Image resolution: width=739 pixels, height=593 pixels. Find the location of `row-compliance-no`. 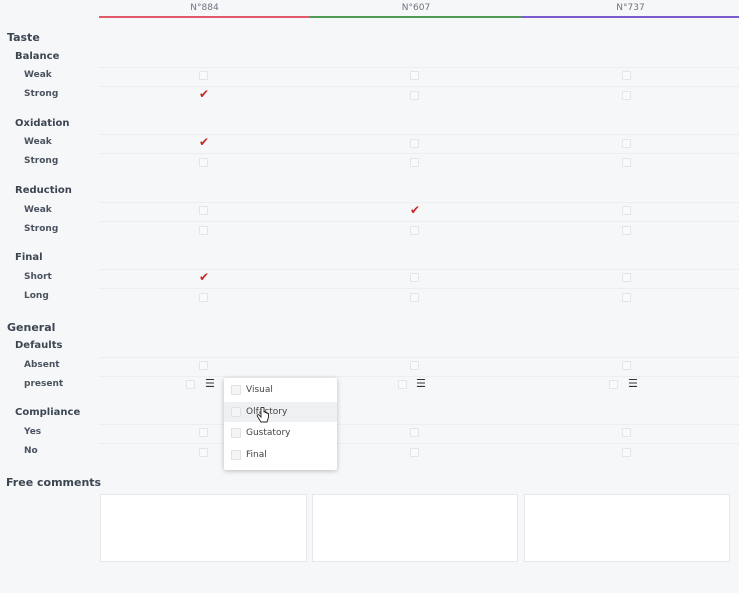

row-compliance-no is located at coordinates (419, 452).